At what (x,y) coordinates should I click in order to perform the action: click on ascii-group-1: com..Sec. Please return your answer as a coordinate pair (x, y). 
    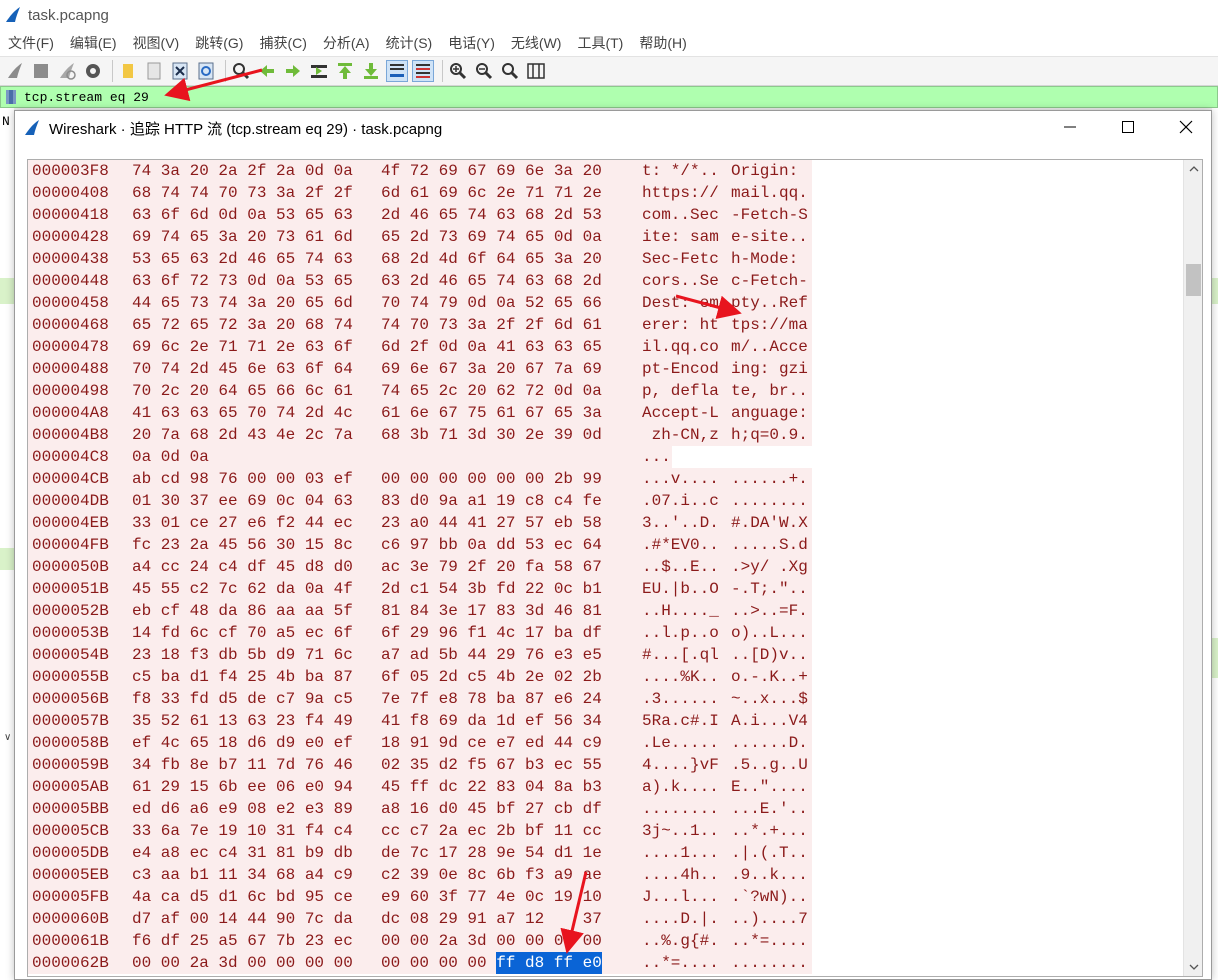
    Looking at the image, I should click on (680, 215).